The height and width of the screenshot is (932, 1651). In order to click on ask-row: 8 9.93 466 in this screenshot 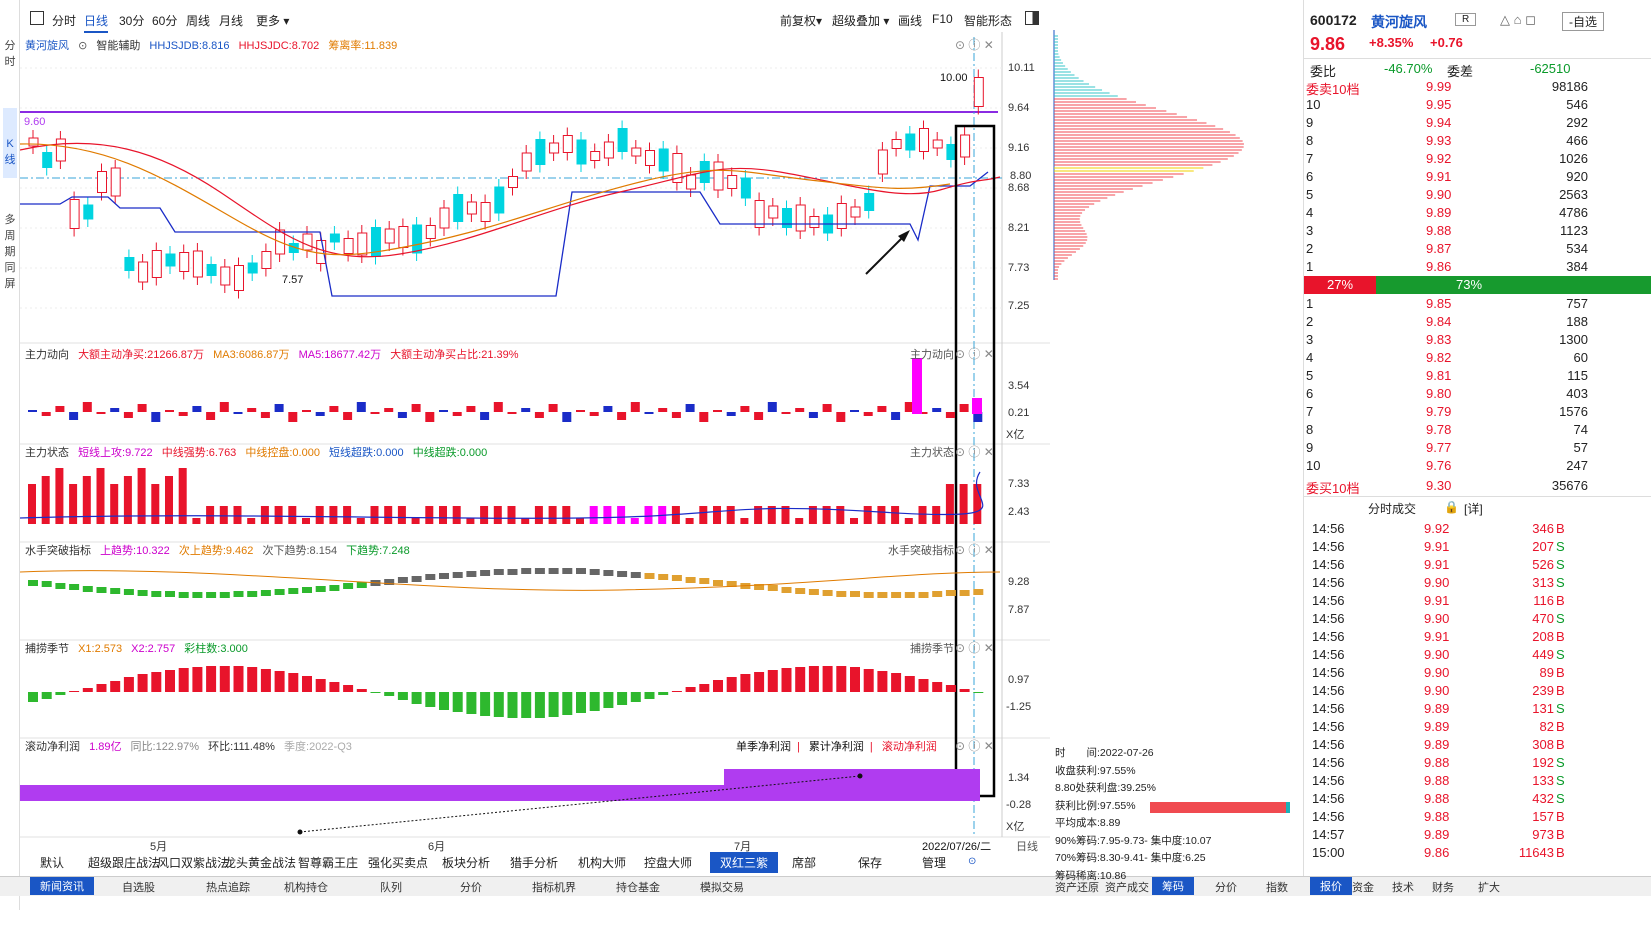, I will do `click(1477, 141)`.